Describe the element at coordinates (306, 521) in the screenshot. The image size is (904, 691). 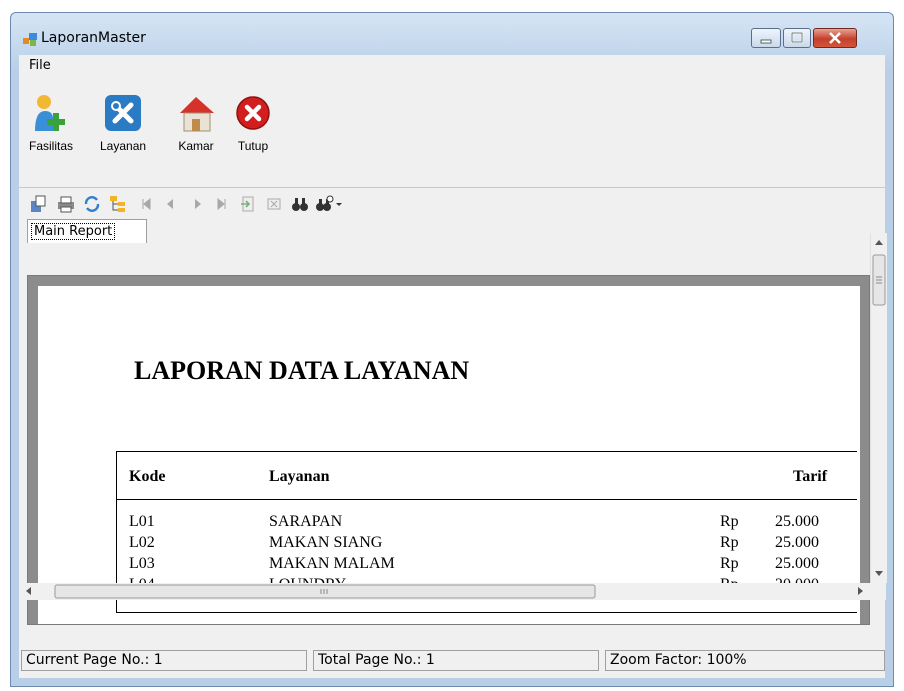
I see `cell-layanan: SARAPAN` at that location.